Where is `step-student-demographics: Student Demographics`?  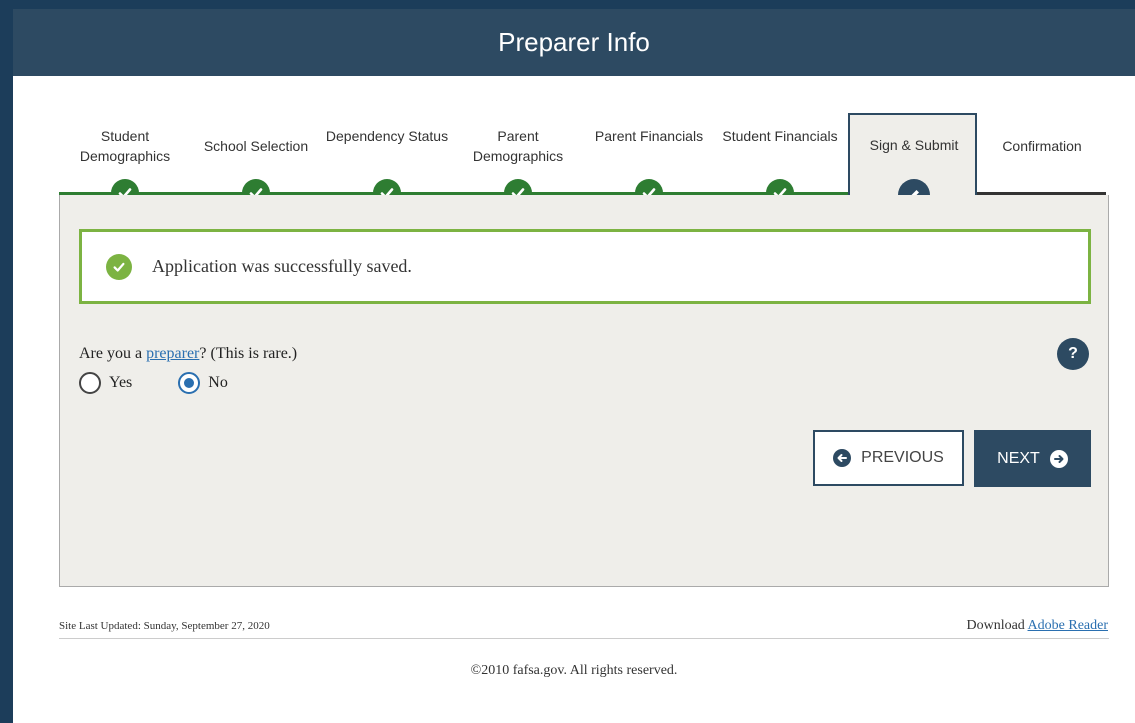 step-student-demographics: Student Demographics is located at coordinates (125, 146).